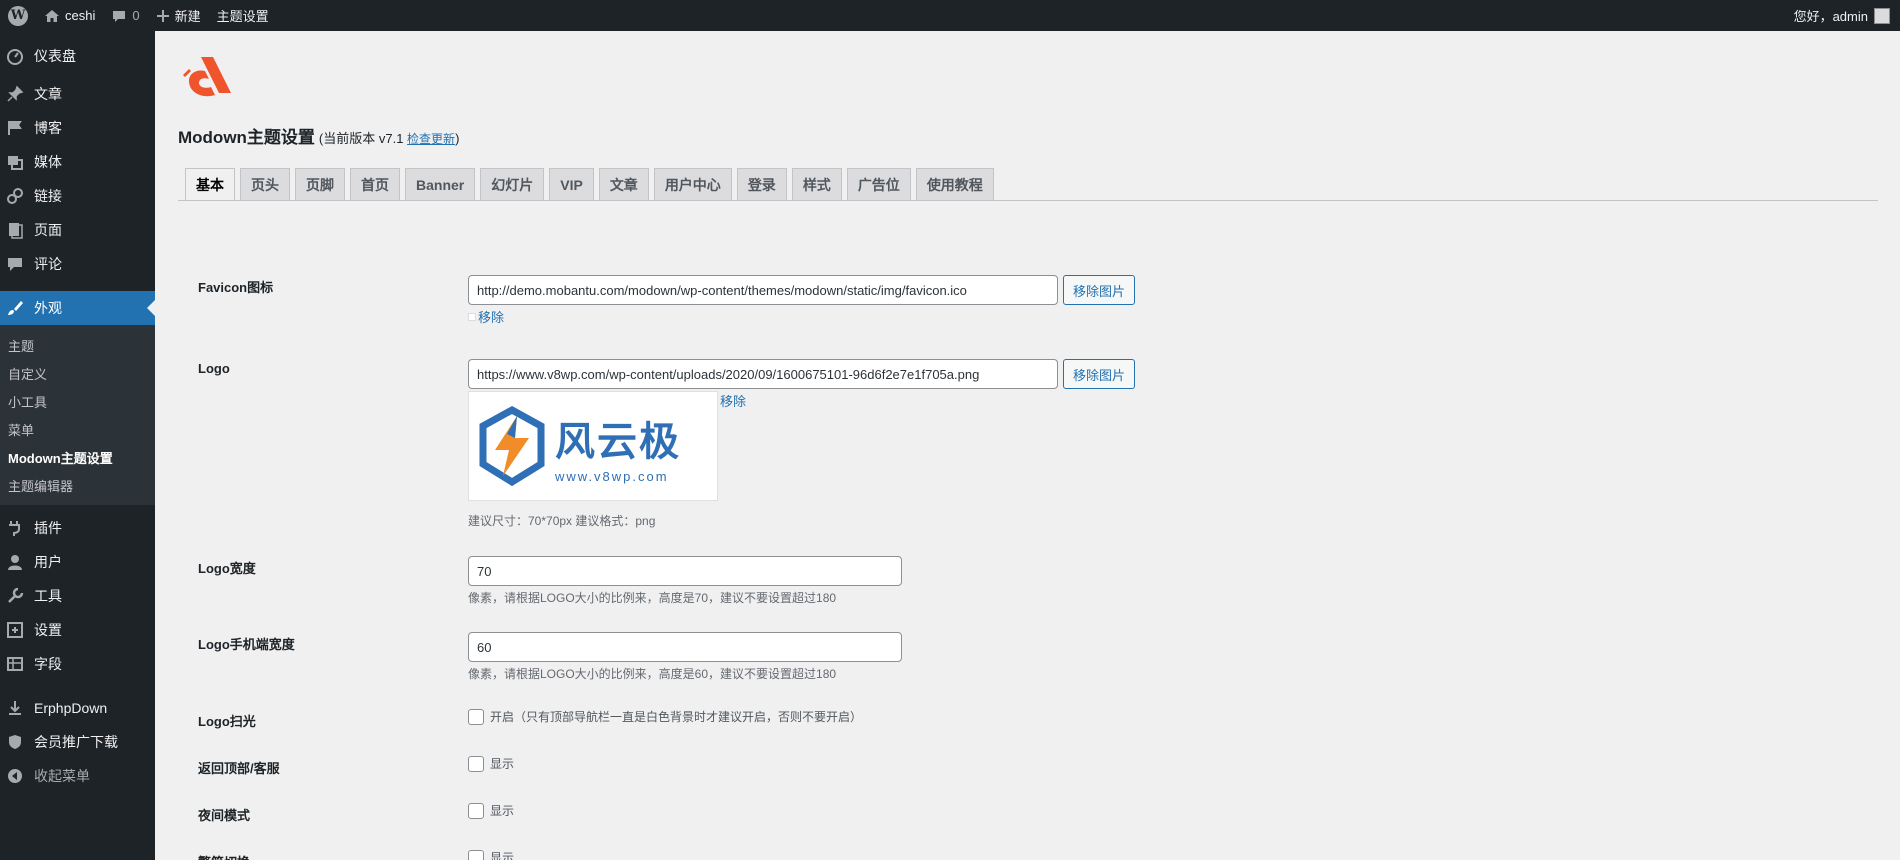  Describe the element at coordinates (1099, 374) in the screenshot. I see `logo-remove-image-button: 移除图片` at that location.